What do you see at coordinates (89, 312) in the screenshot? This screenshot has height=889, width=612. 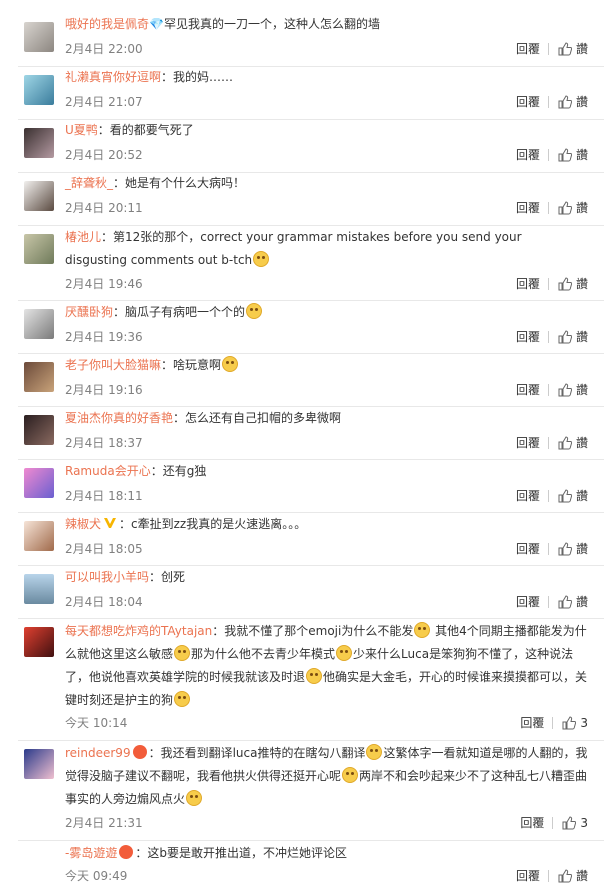 I see `username-link: 厌醺卧狗` at bounding box center [89, 312].